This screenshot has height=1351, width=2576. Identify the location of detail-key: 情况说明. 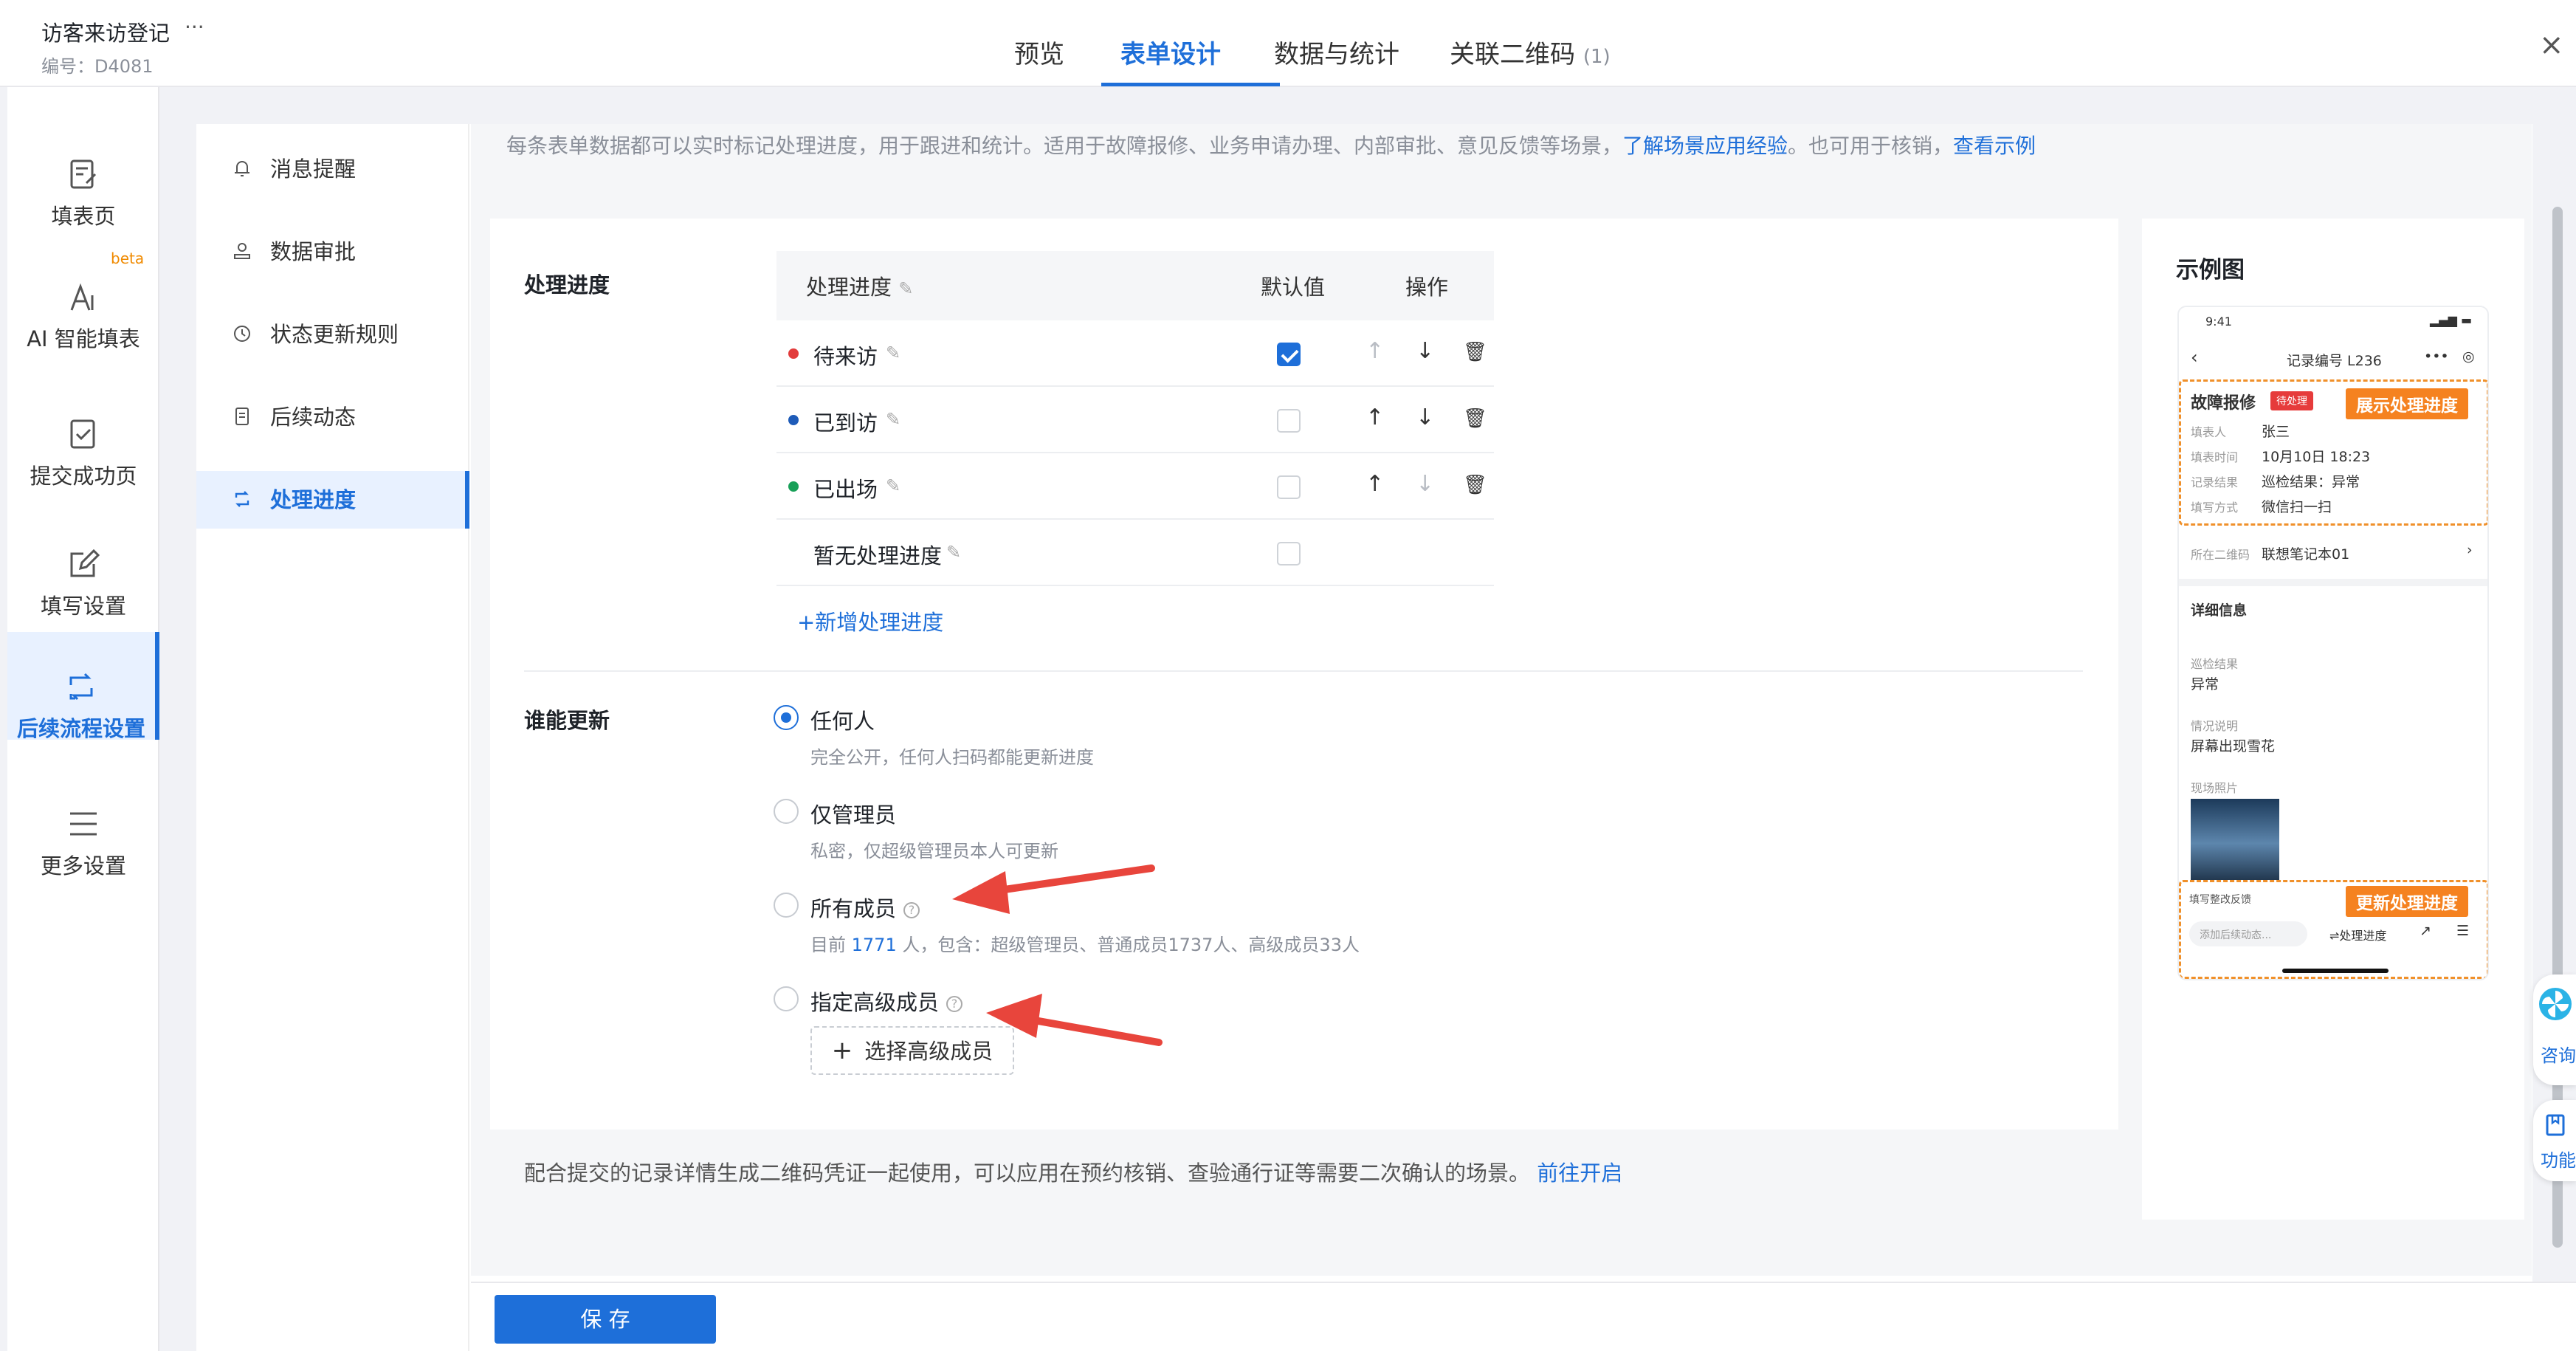
(2215, 726).